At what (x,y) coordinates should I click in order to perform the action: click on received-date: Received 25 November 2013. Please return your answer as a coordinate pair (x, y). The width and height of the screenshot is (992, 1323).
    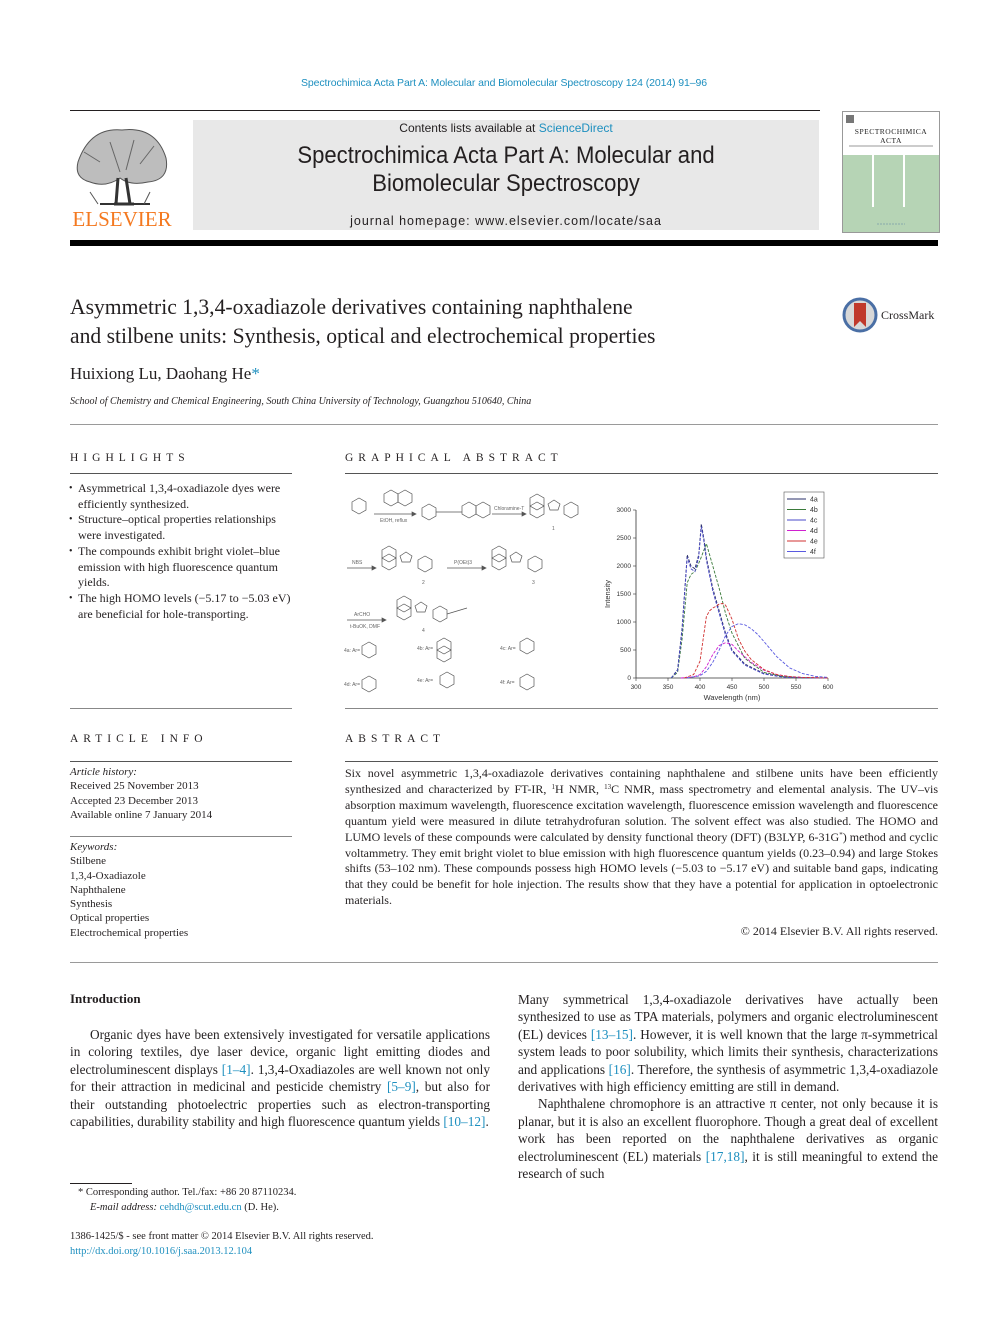
    Looking at the image, I should click on (134, 786).